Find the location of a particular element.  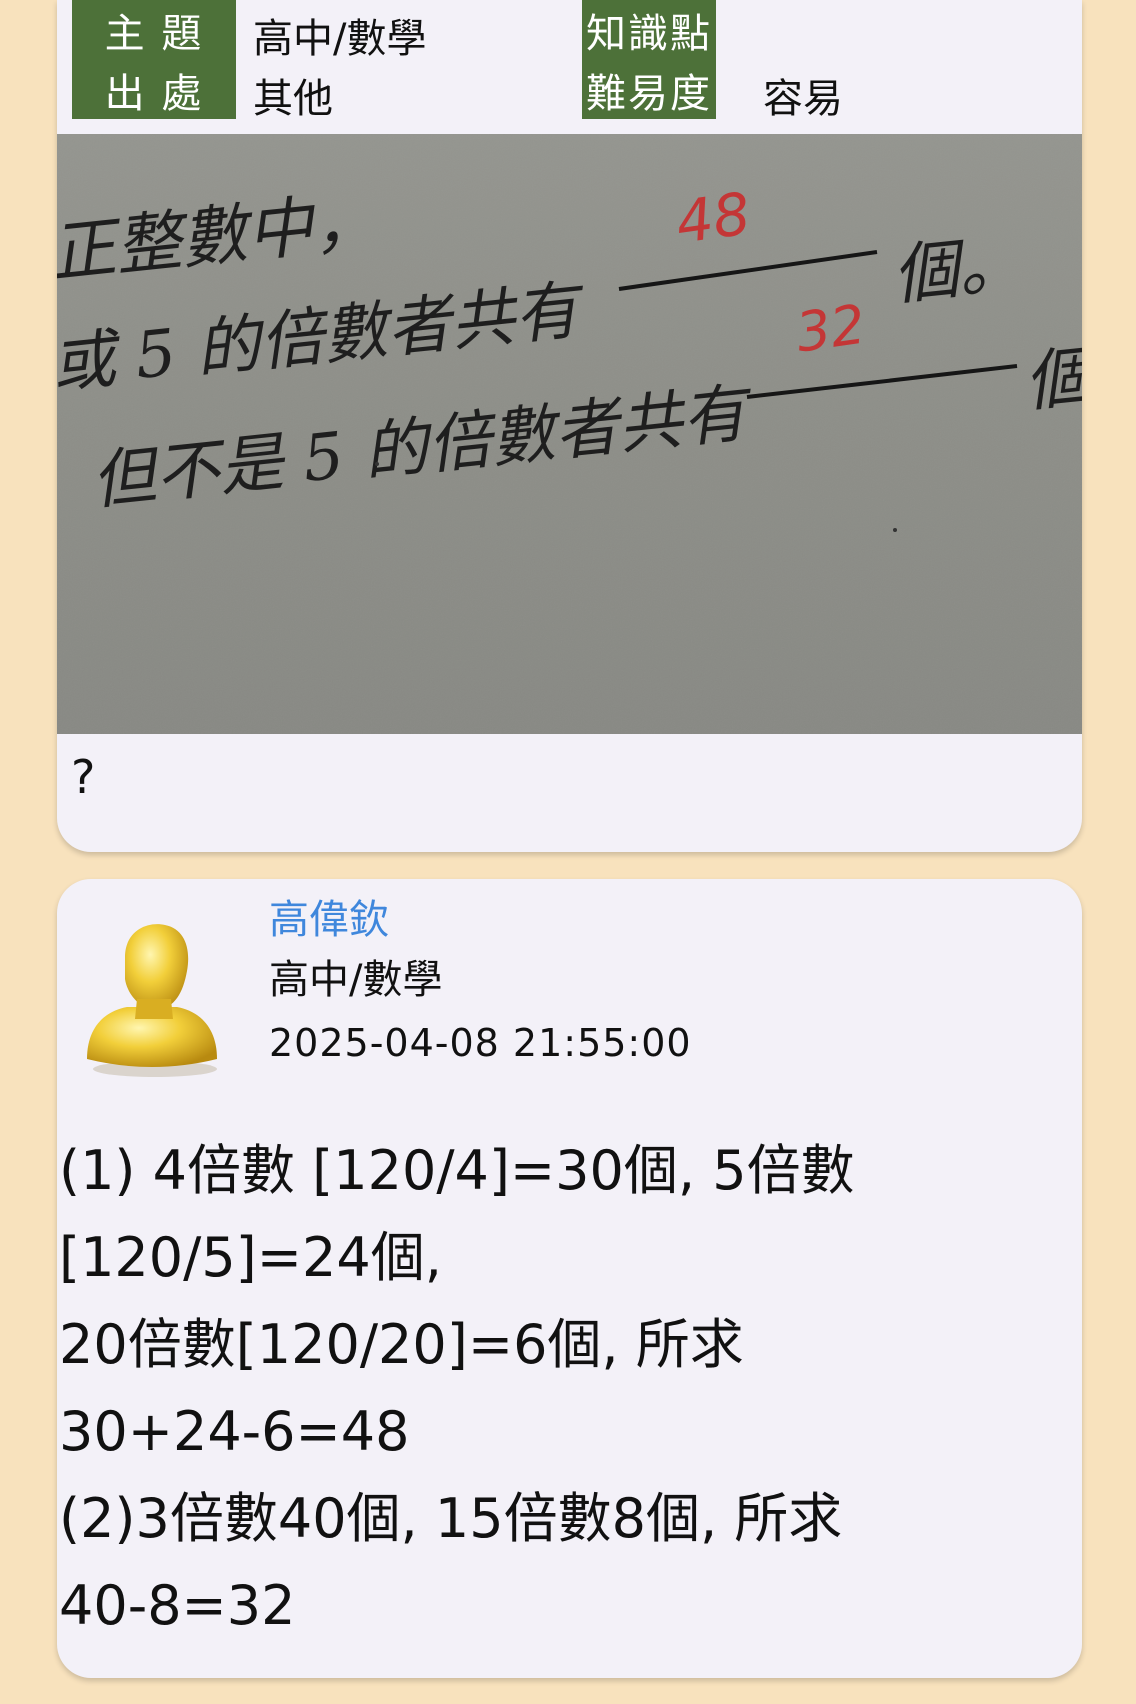

photo-answer-1: 48 is located at coordinates (713, 218).